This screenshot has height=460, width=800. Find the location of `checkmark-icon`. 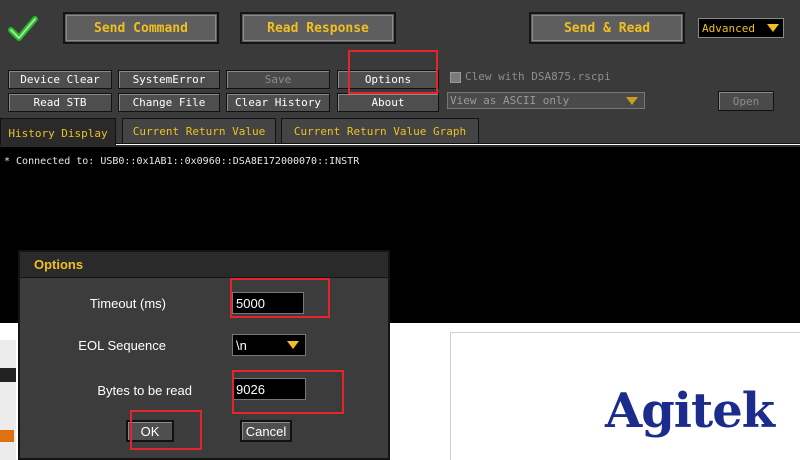

checkmark-icon is located at coordinates (23, 28).